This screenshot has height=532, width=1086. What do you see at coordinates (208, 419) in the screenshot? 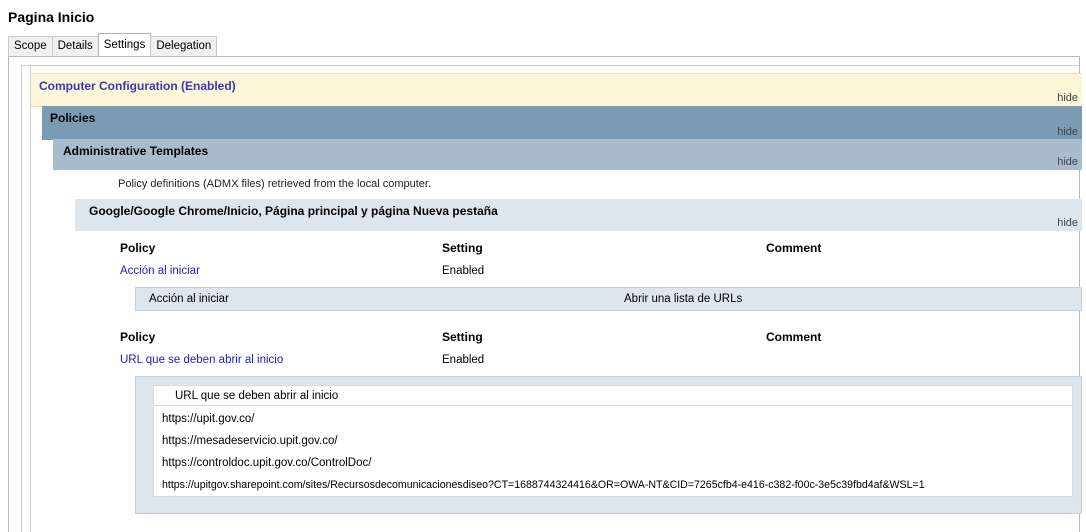
I see `url-list-item: https://upit.gov.co/` at bounding box center [208, 419].